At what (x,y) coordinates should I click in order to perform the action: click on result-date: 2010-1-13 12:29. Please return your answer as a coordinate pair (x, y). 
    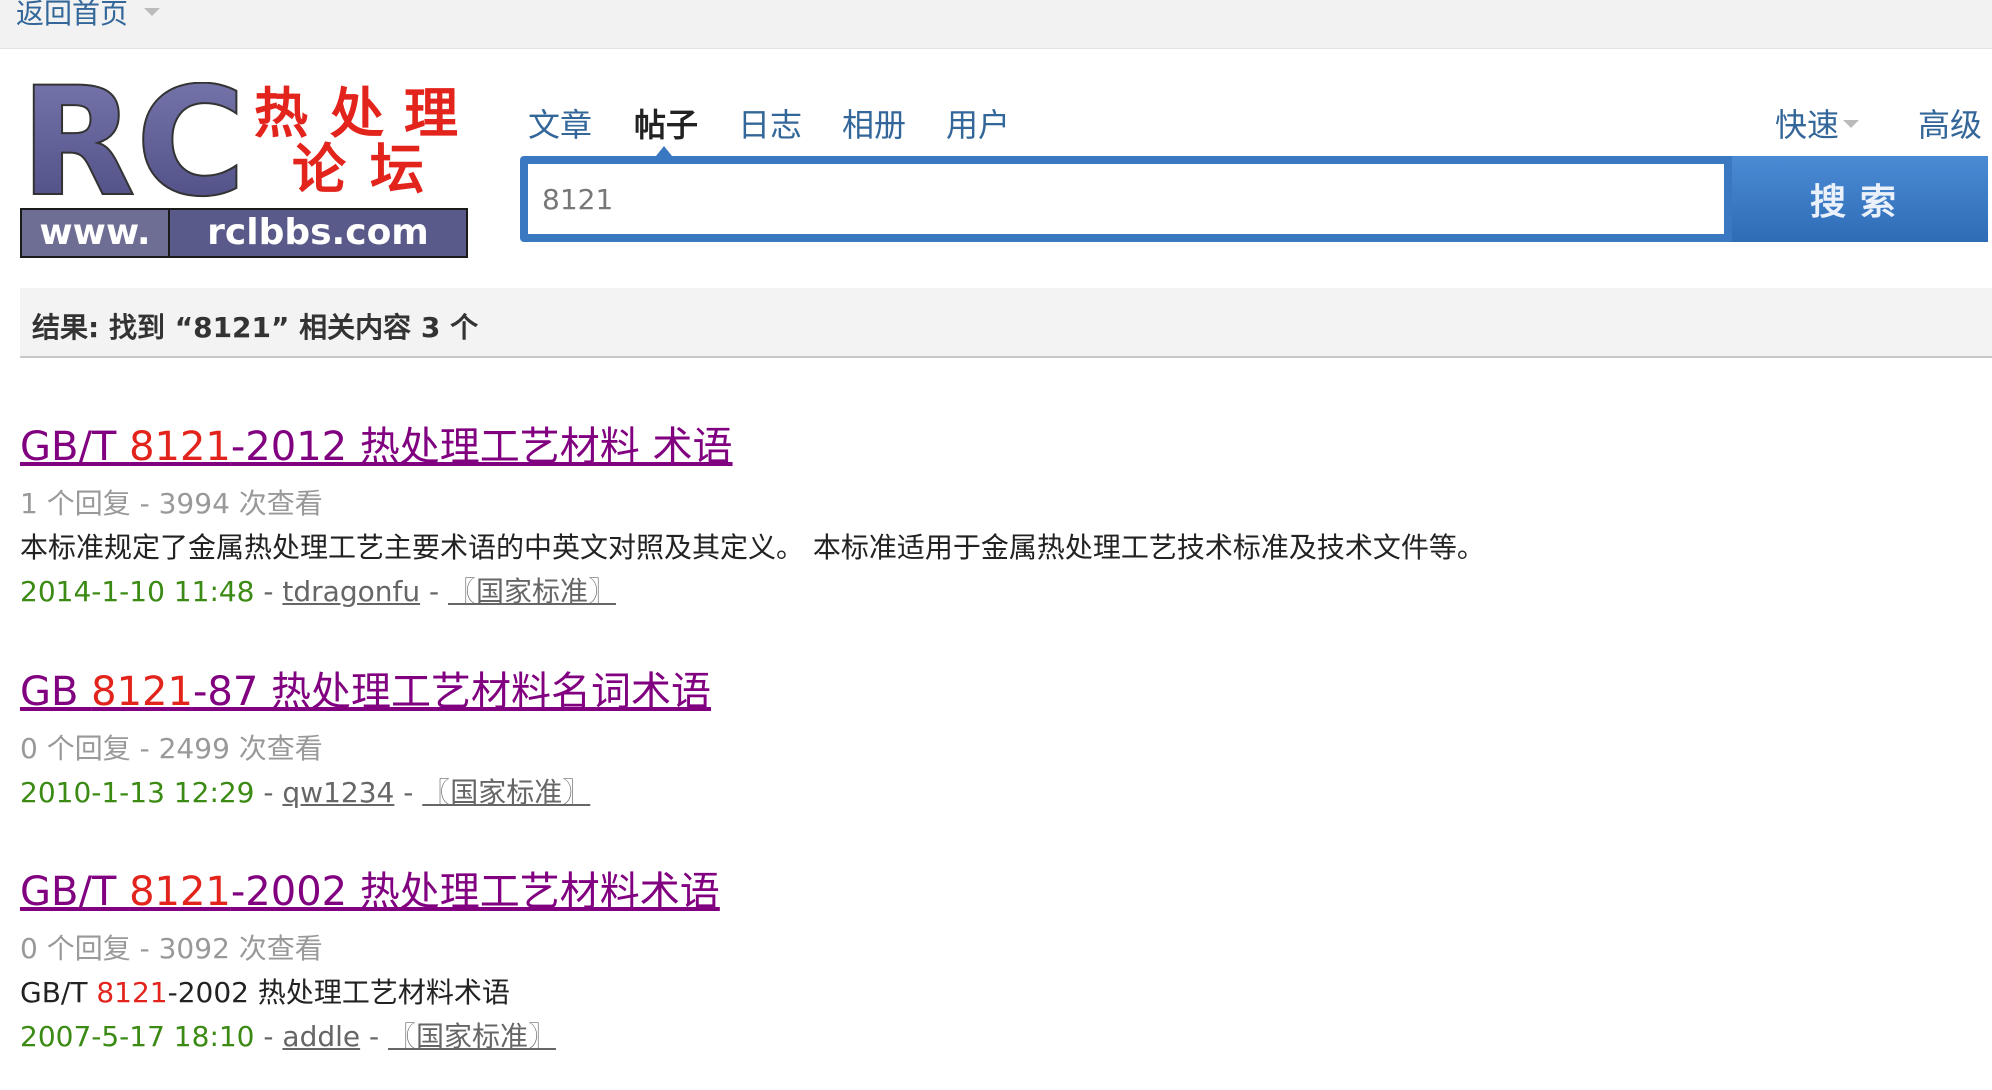
    Looking at the image, I should click on (137, 792).